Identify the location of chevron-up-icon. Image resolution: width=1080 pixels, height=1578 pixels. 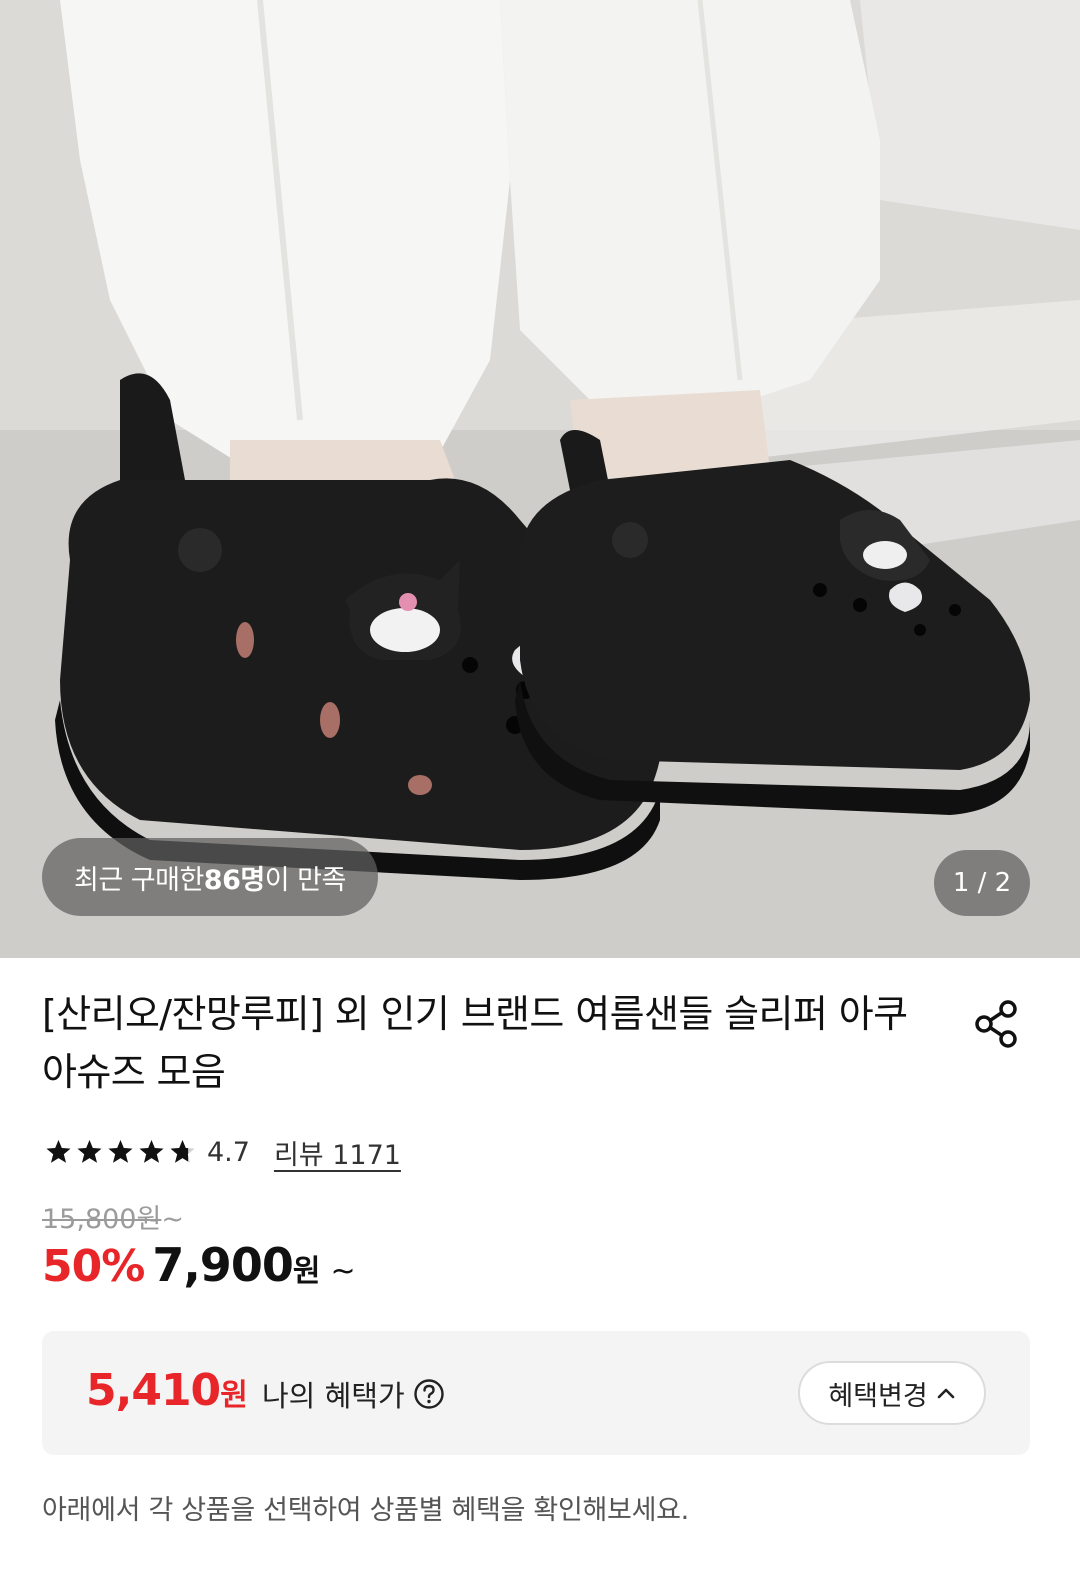
(945, 1393).